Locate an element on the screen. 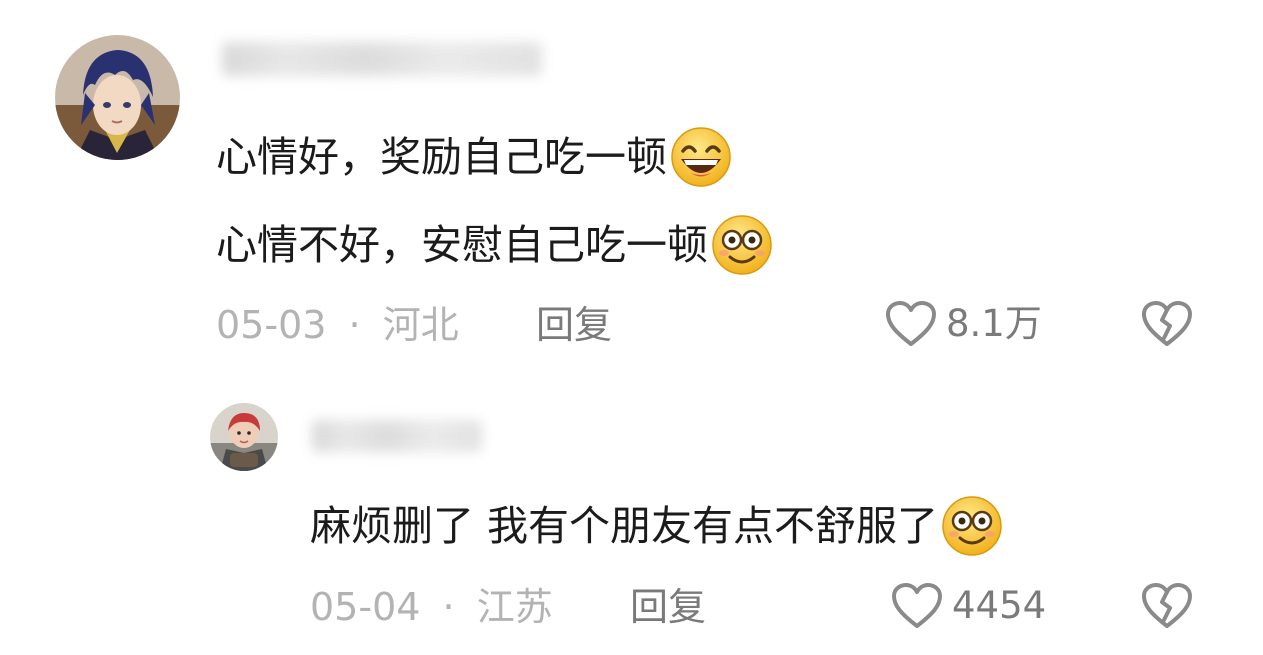 The width and height of the screenshot is (1263, 655). reply-text: 麻烦删了 我有个朋友有点不舒服了 is located at coordinates (624, 526).